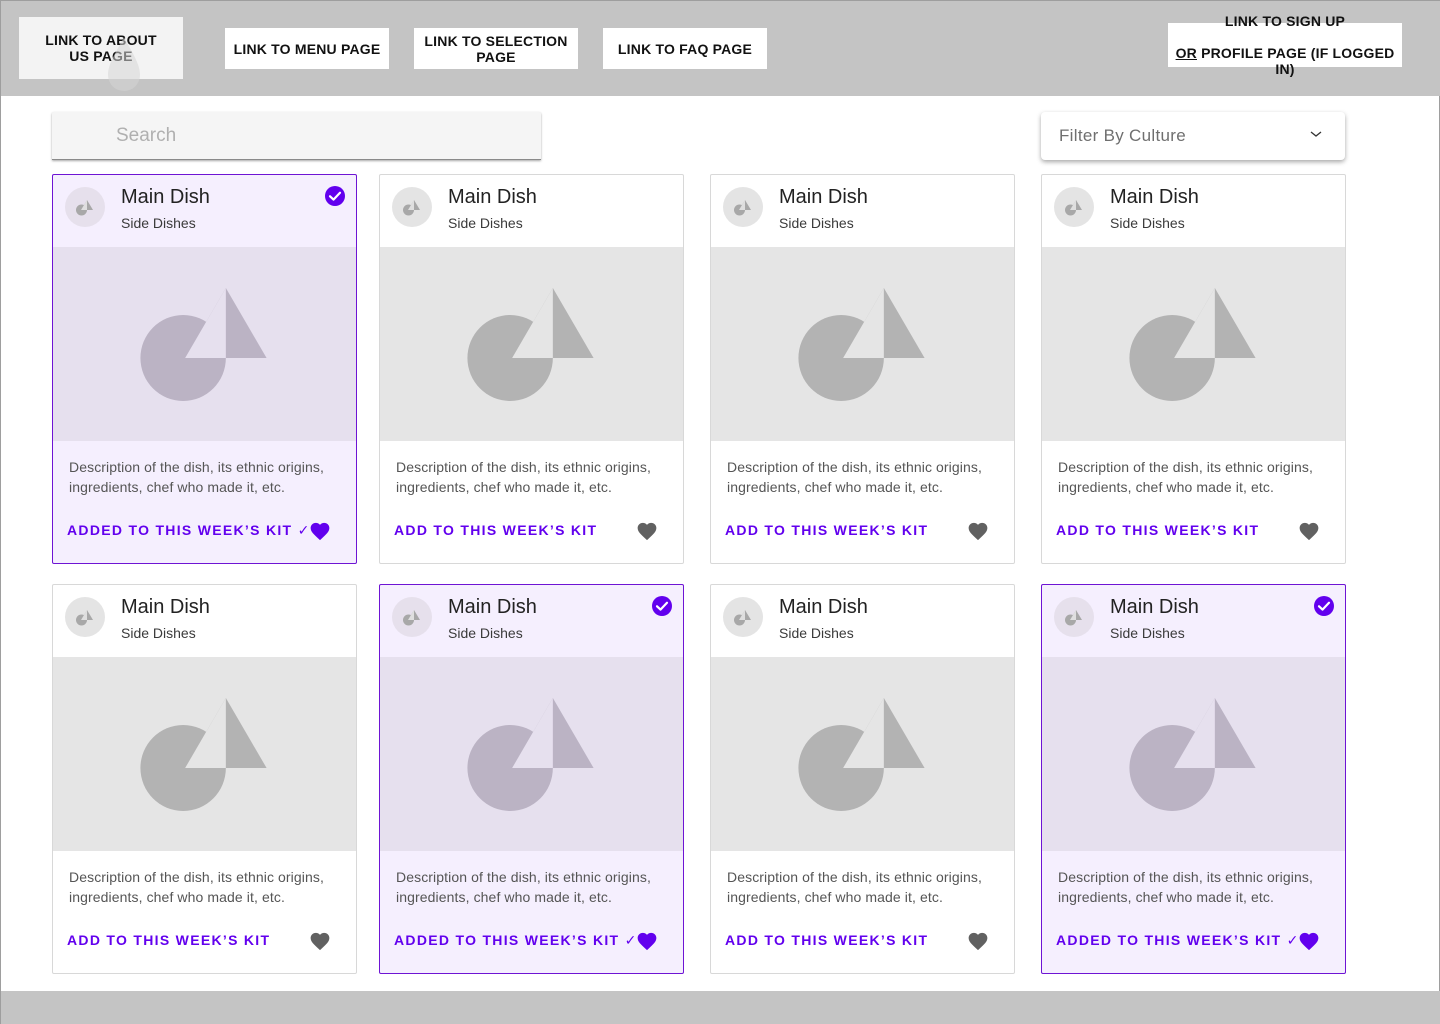 Image resolution: width=1440 pixels, height=1024 pixels. I want to click on search-box, so click(296, 136).